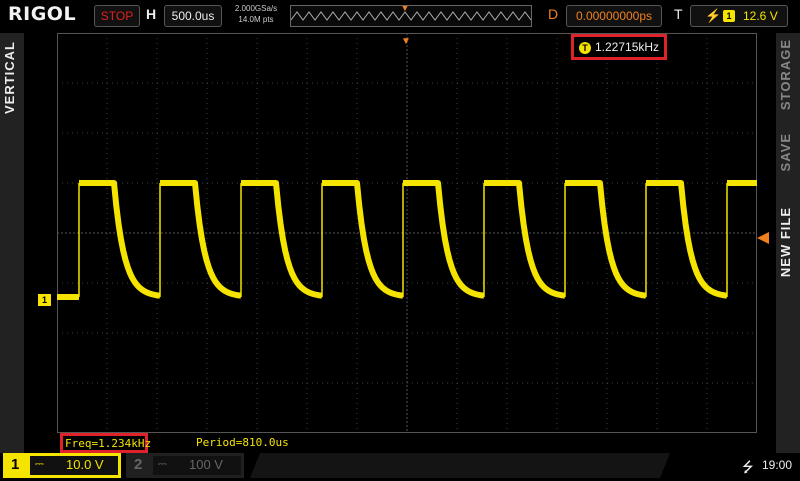 This screenshot has height=481, width=800. I want to click on memory-depth: 14.0M pts, so click(256, 19).